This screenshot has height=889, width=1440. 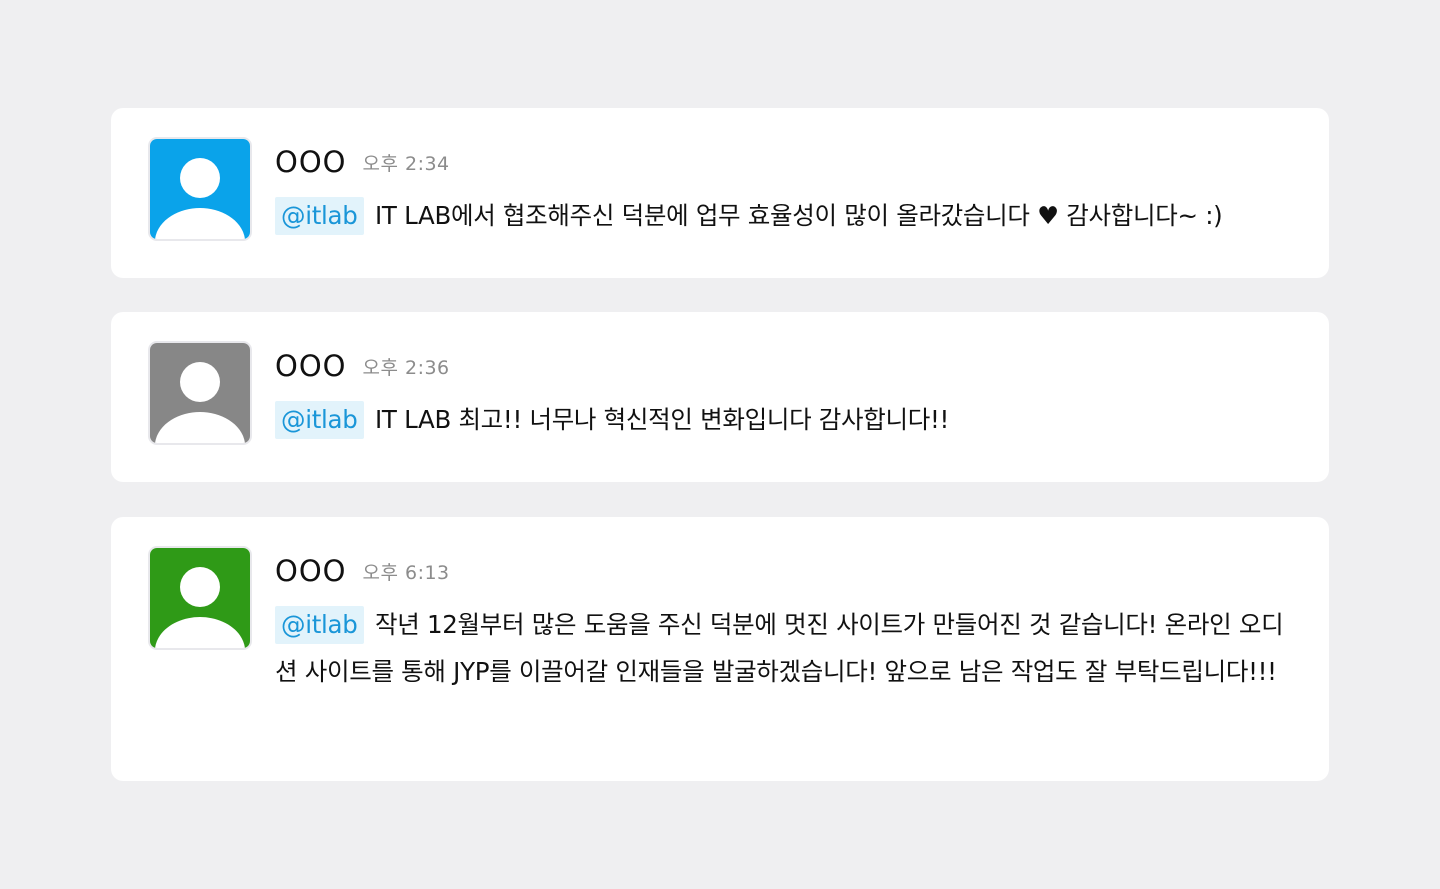 I want to click on timestamp: 오후 6:13, so click(x=406, y=572).